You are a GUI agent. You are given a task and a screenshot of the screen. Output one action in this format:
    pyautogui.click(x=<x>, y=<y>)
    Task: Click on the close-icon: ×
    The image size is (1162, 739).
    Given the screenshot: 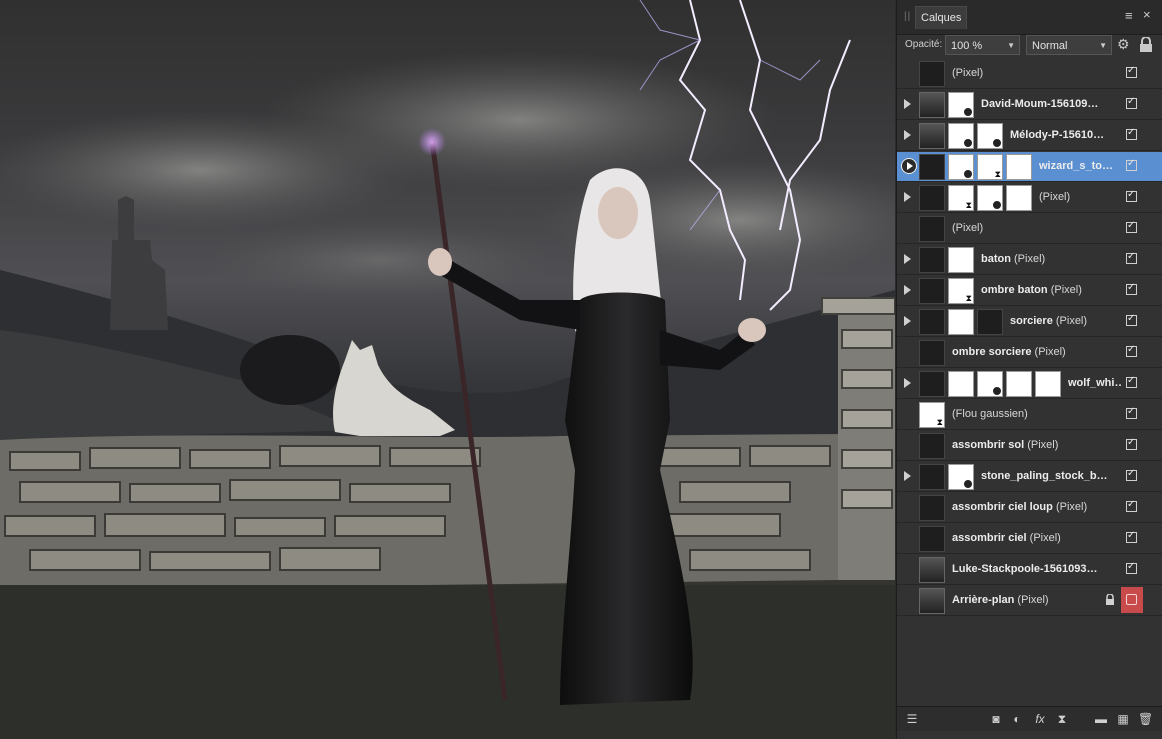 What is the action you would take?
    pyautogui.click(x=1147, y=15)
    